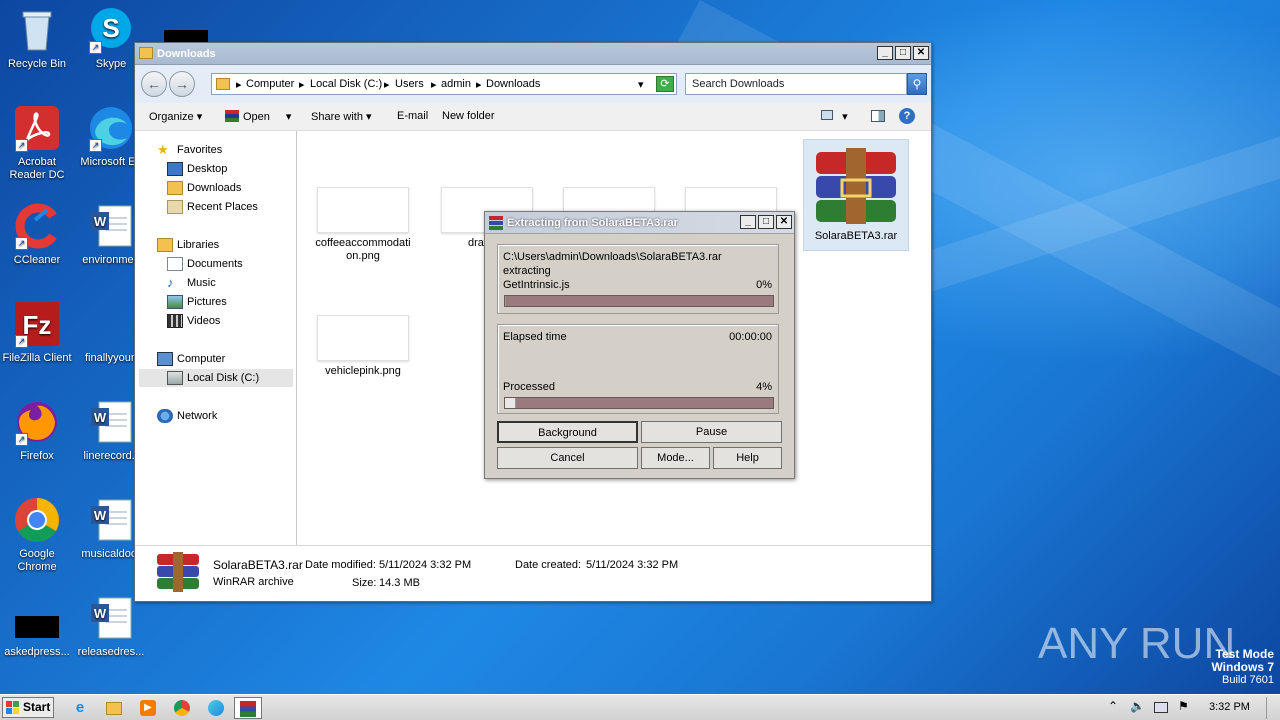  Describe the element at coordinates (468, 116) in the screenshot. I see `new-folder-button: New folder` at that location.